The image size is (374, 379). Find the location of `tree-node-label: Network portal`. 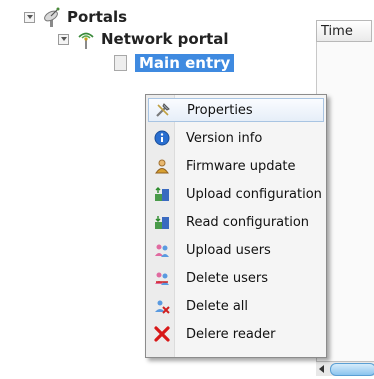

tree-node-label: Network portal is located at coordinates (165, 39).